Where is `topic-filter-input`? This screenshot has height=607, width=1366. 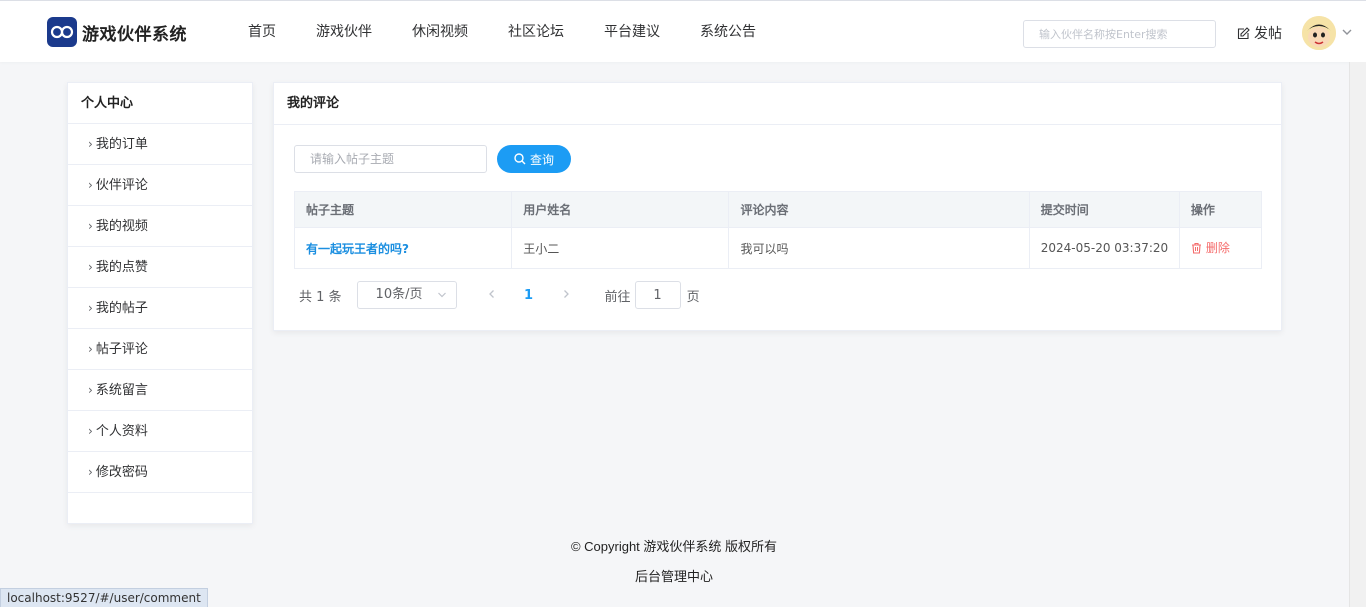
topic-filter-input is located at coordinates (390, 159).